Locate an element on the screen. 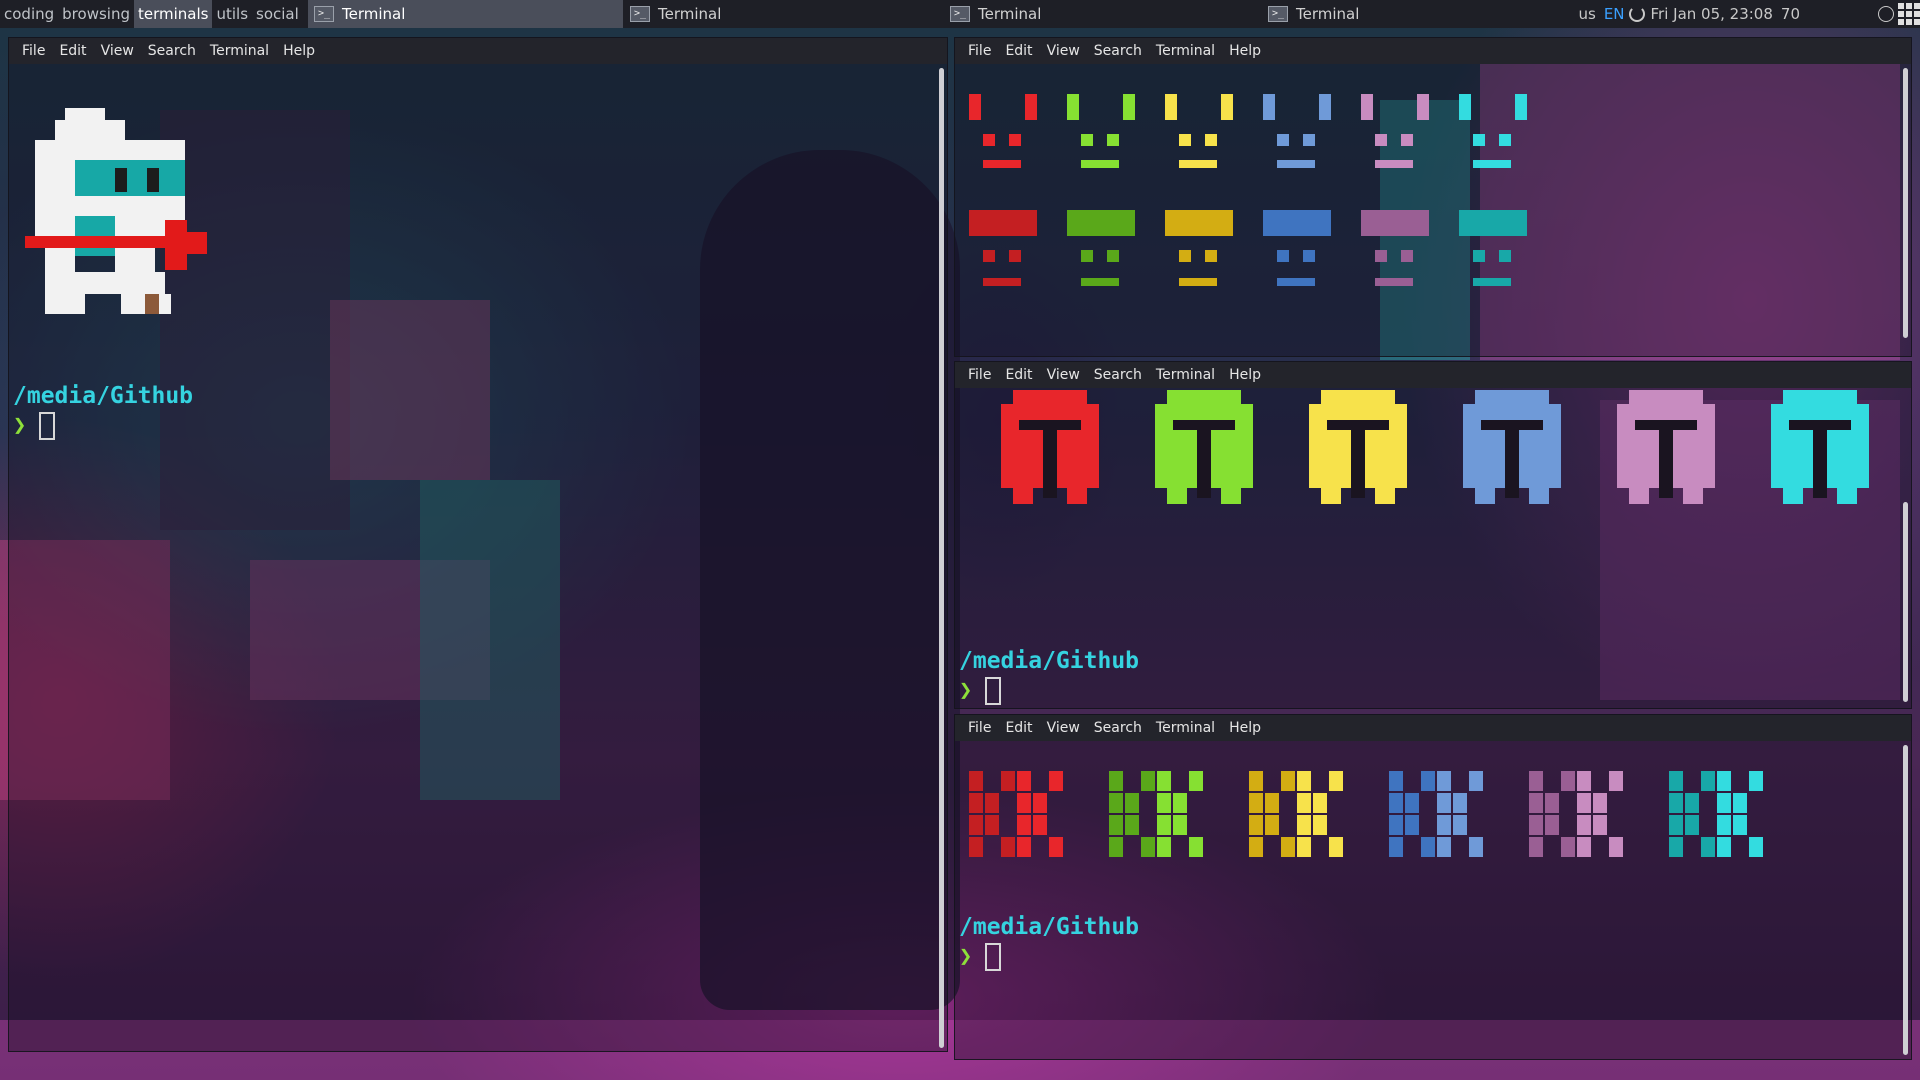 Image resolution: width=1920 pixels, height=1080 pixels. taskbar-item-terminal-4: >_ Terminal is located at coordinates (1419, 14).